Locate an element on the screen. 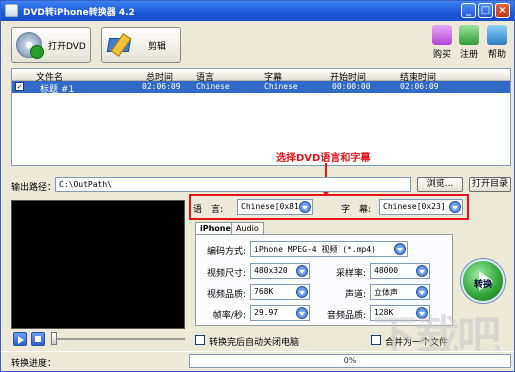 The image size is (515, 372). channel-select: 立体声 is located at coordinates (400, 292).